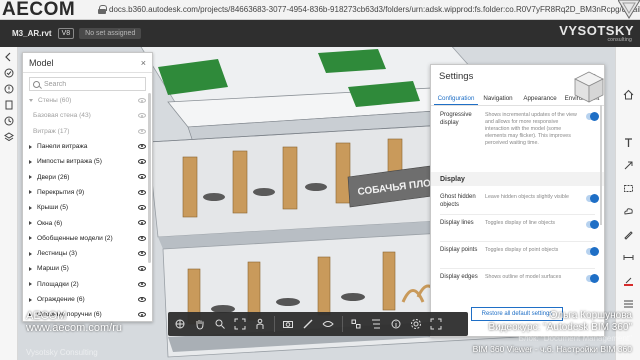  What do you see at coordinates (457, 223) in the screenshot?
I see `option-label: Display lines` at bounding box center [457, 223].